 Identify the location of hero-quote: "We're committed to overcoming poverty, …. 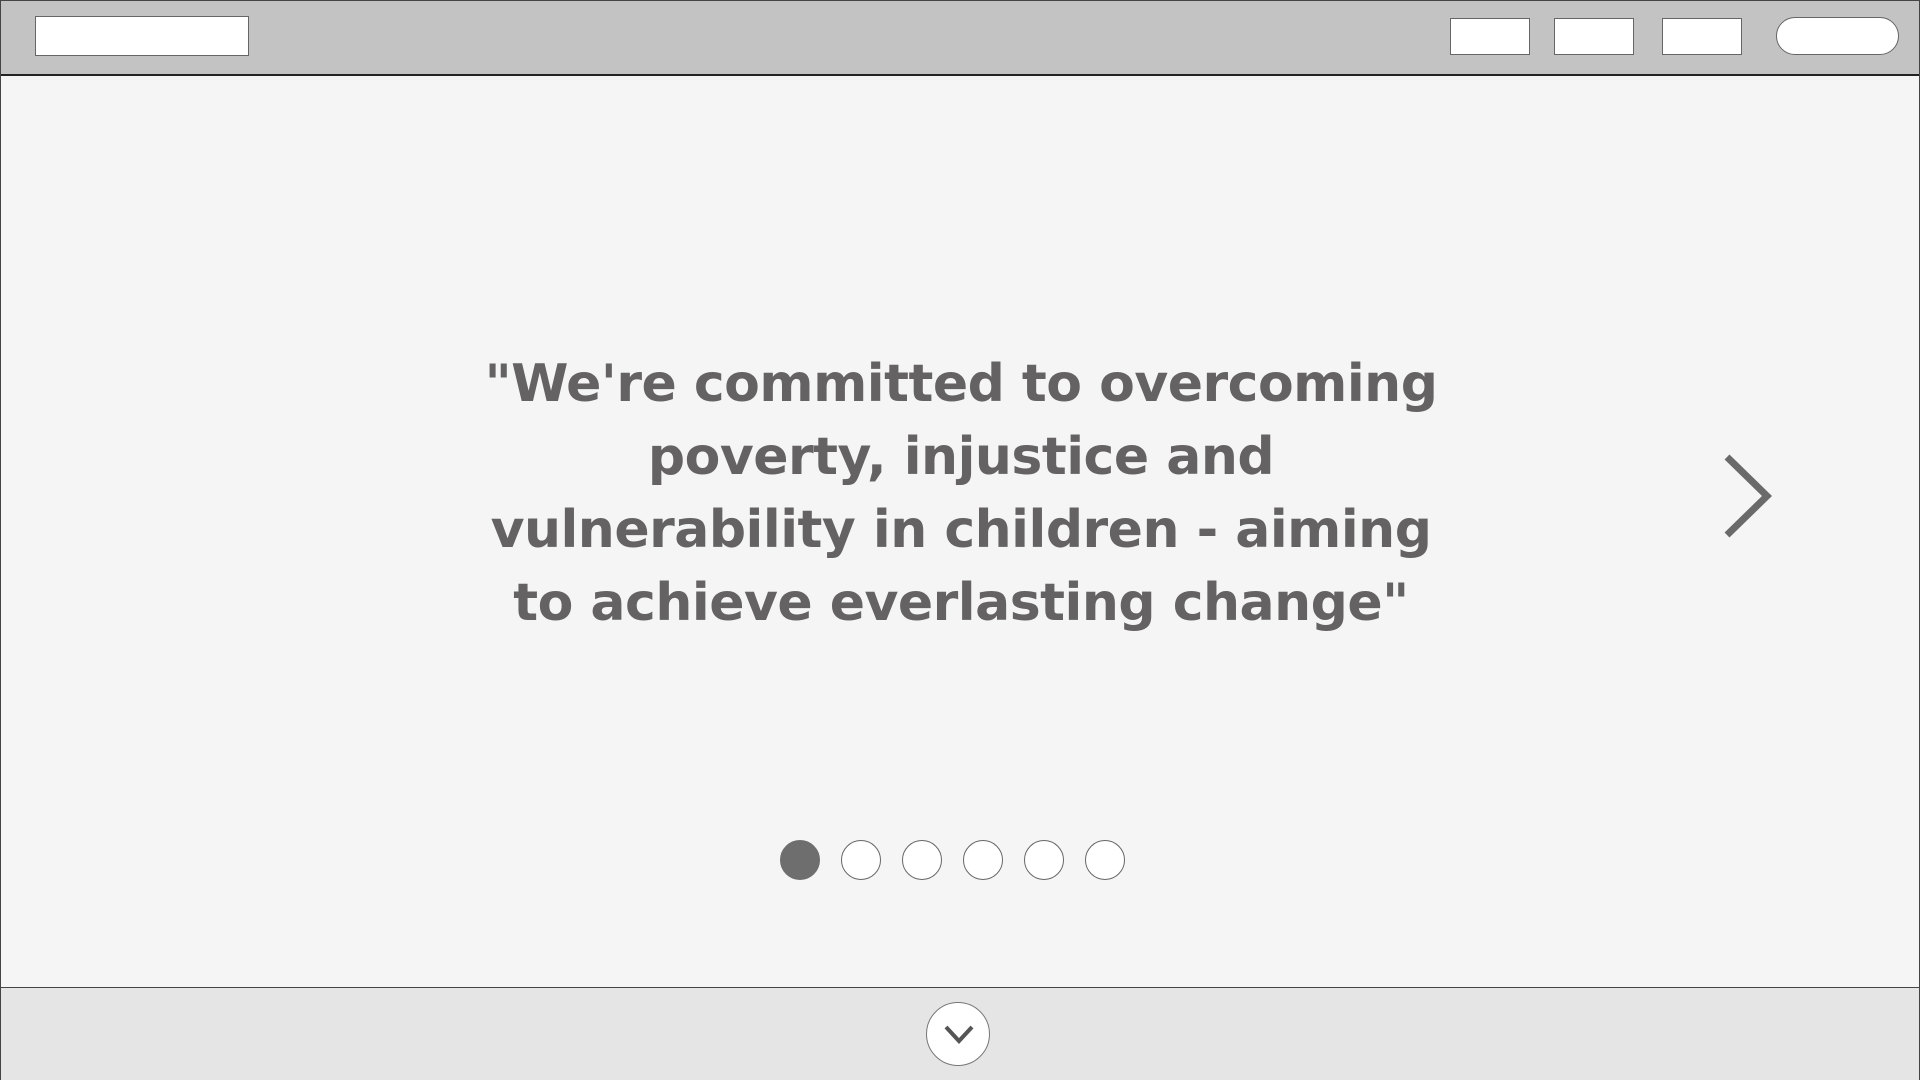
(961, 493).